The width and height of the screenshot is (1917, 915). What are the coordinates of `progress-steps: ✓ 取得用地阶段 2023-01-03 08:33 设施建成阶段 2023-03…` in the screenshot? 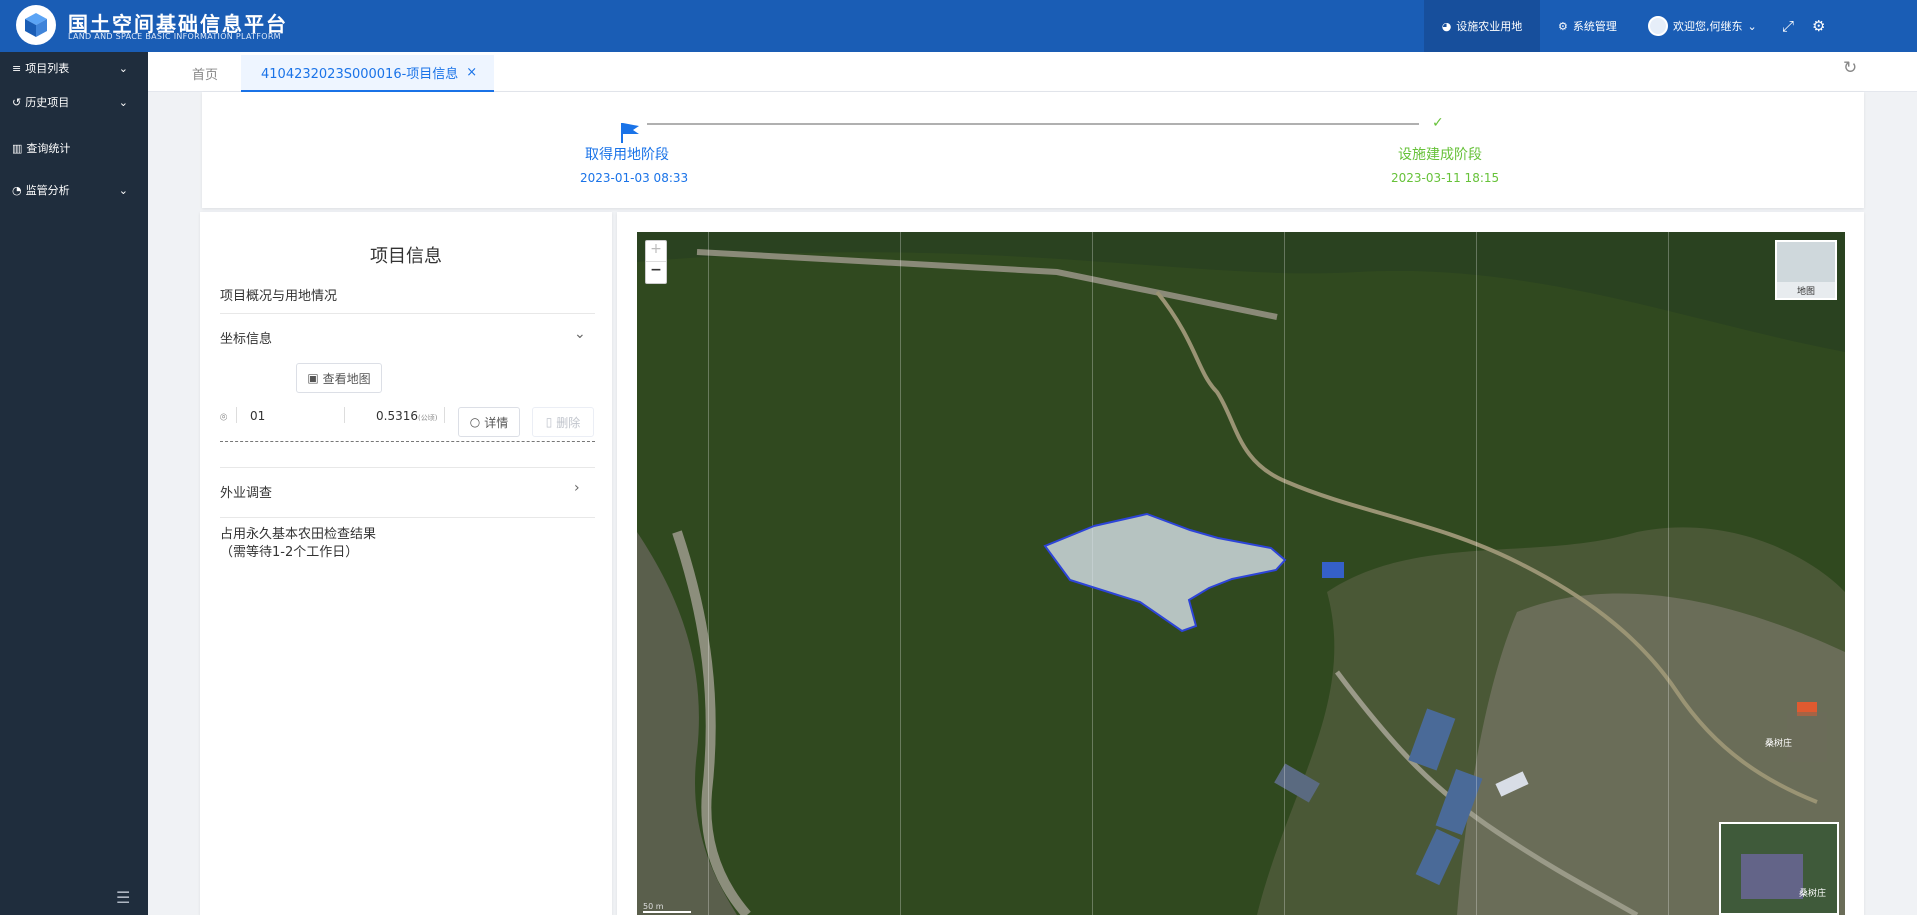 It's located at (1033, 150).